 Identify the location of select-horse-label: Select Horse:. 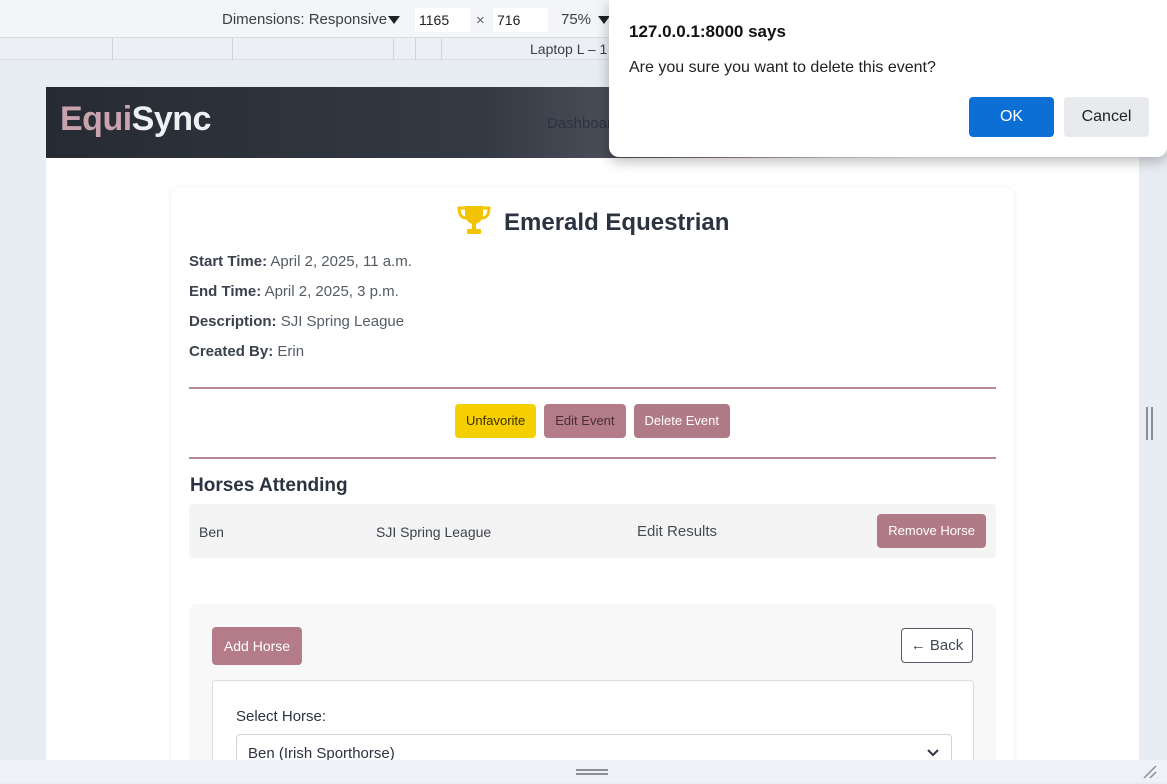
(281, 716).